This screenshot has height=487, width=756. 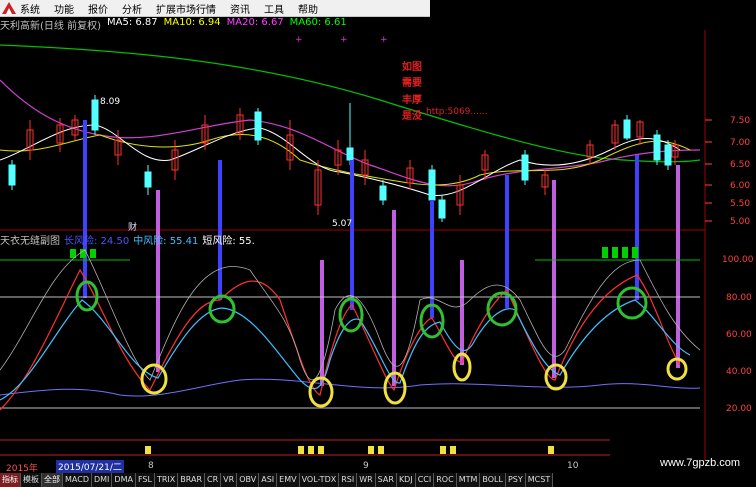 What do you see at coordinates (386, 480) in the screenshot?
I see `tab-sar: SAR` at bounding box center [386, 480].